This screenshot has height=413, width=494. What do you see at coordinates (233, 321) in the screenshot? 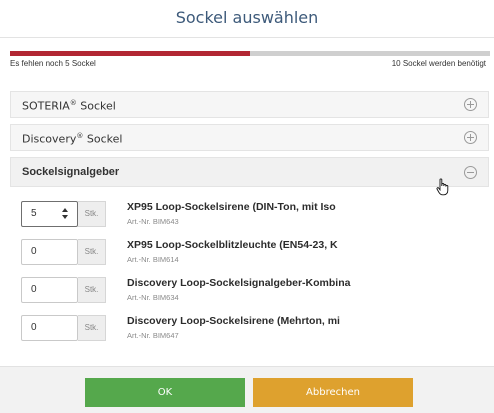
I see `product-name: Discovery Loop-Sockelsirene (Mehrton, mi` at bounding box center [233, 321].